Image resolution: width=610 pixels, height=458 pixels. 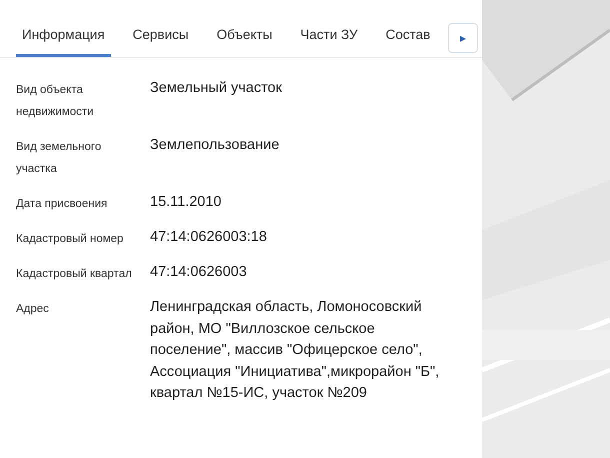 I want to click on field-label: Адрес, so click(x=32, y=309).